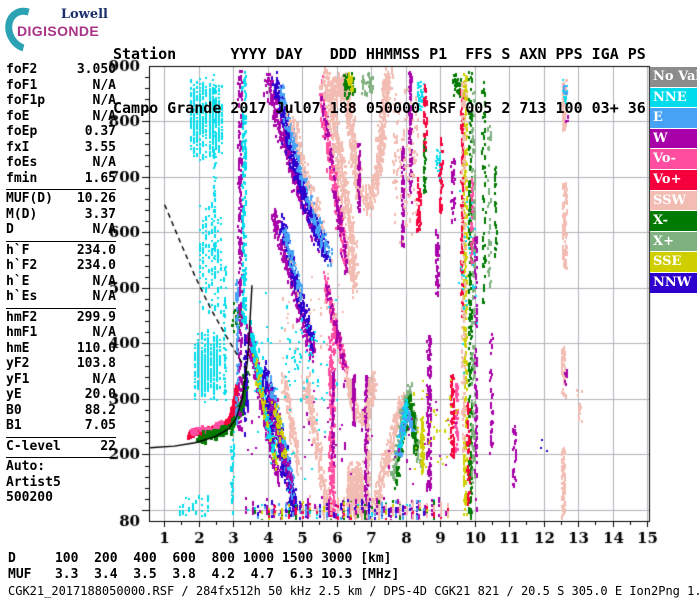 This screenshot has width=700, height=600. Describe the element at coordinates (61, 380) in the screenshot. I see `parameter-row: yF1 N/A` at that location.